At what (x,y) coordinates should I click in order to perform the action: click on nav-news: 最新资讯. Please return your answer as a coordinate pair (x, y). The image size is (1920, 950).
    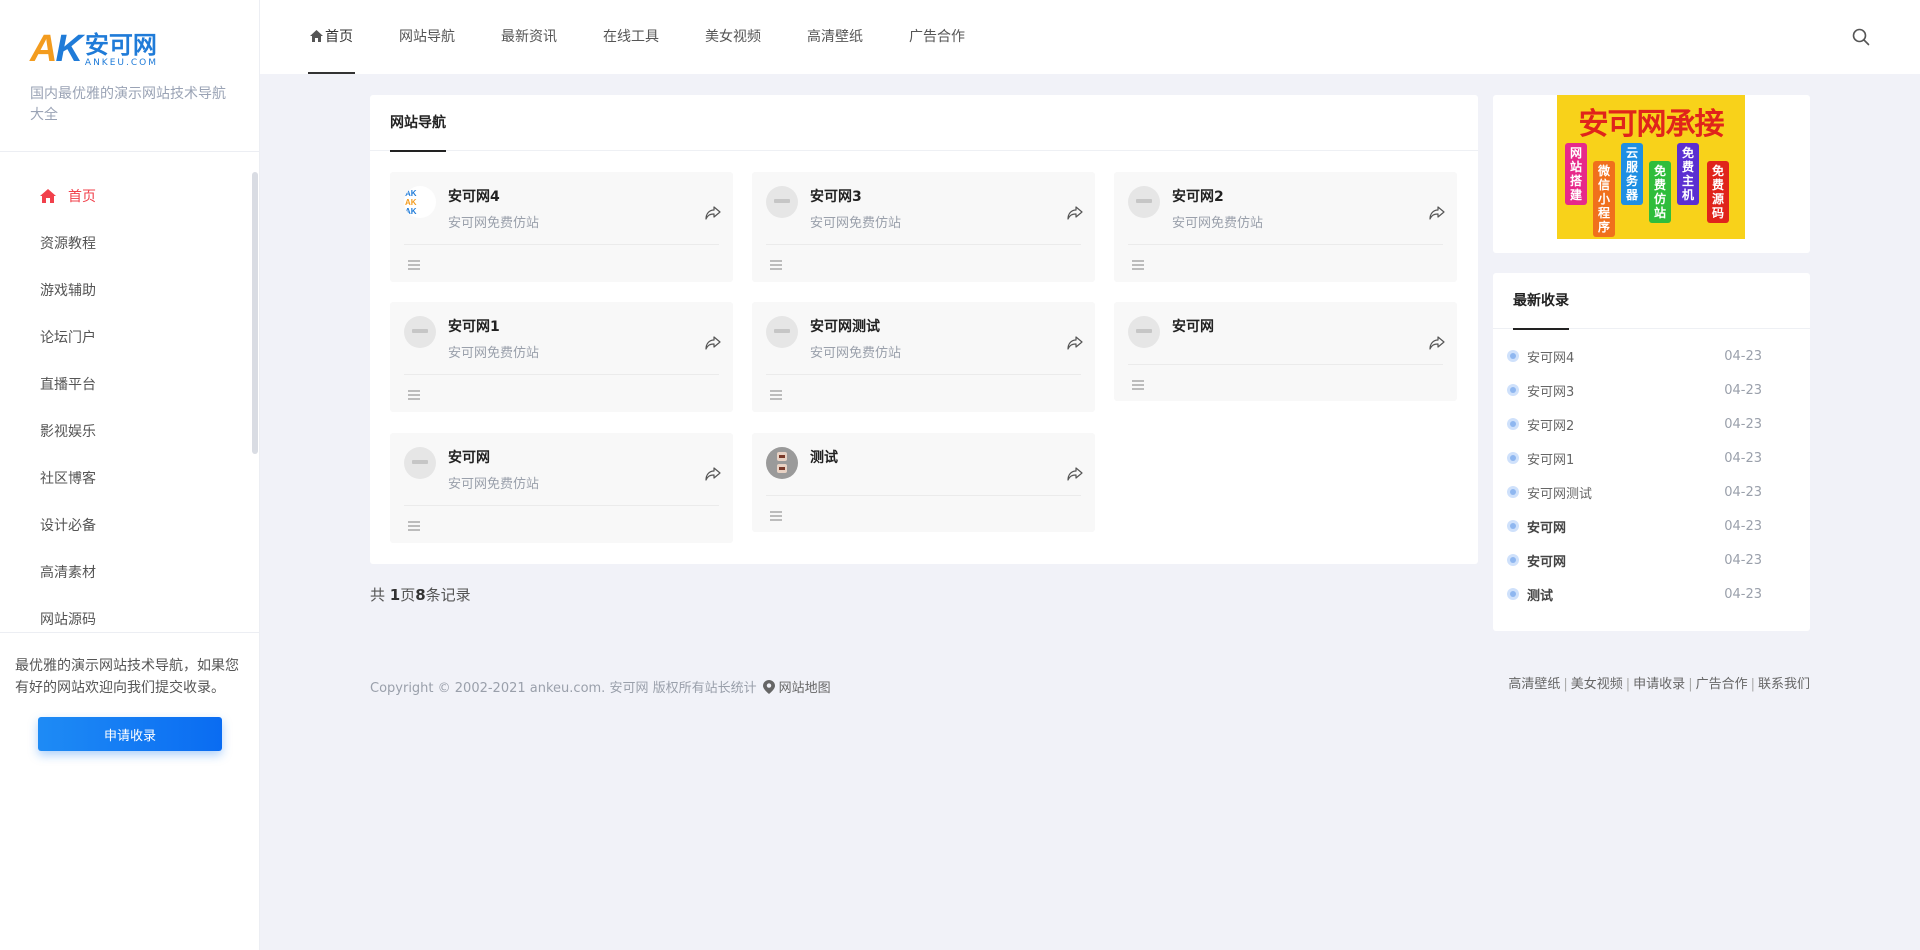
    Looking at the image, I should click on (529, 37).